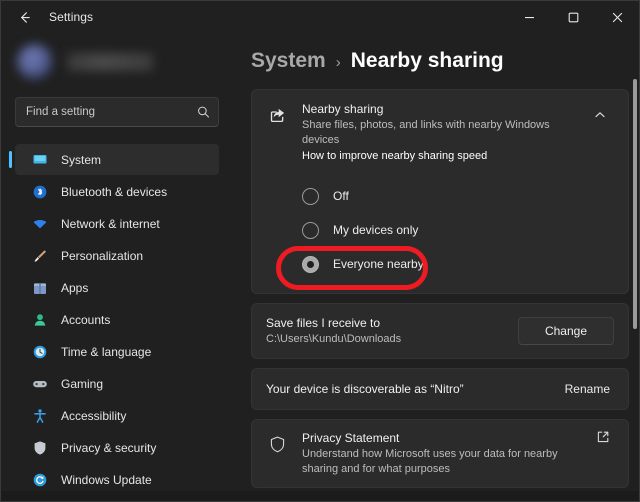  I want to click on window-controls, so click(573, 17).